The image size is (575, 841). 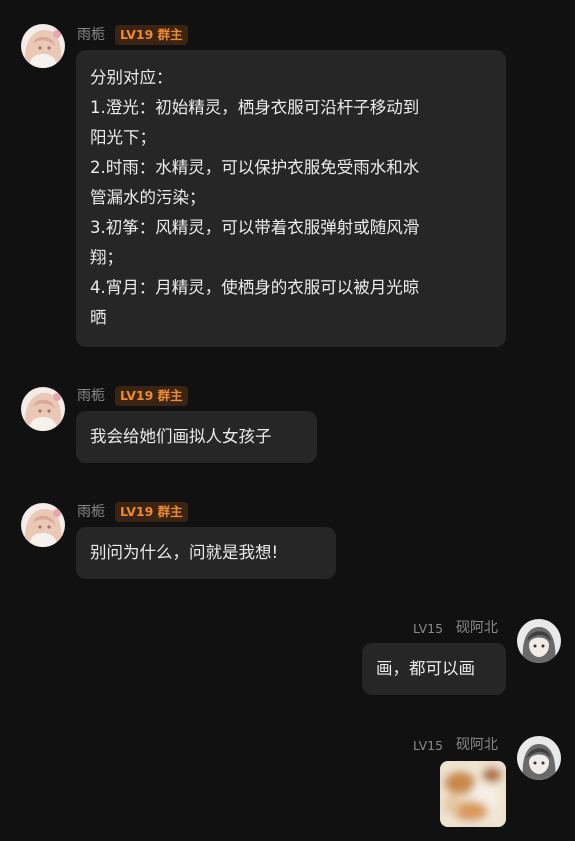 I want to click on message-text: 画，都可以画, so click(x=425, y=668).